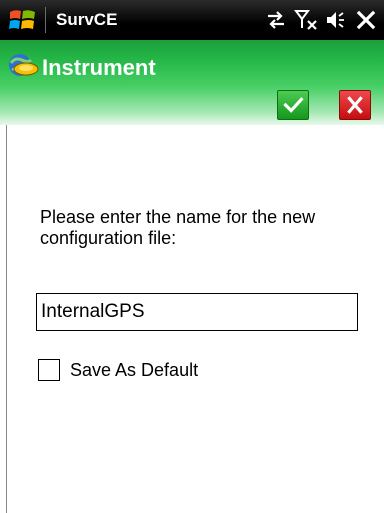  Describe the element at coordinates (134, 370) in the screenshot. I see `save-as-default-label: Save As Default` at that location.